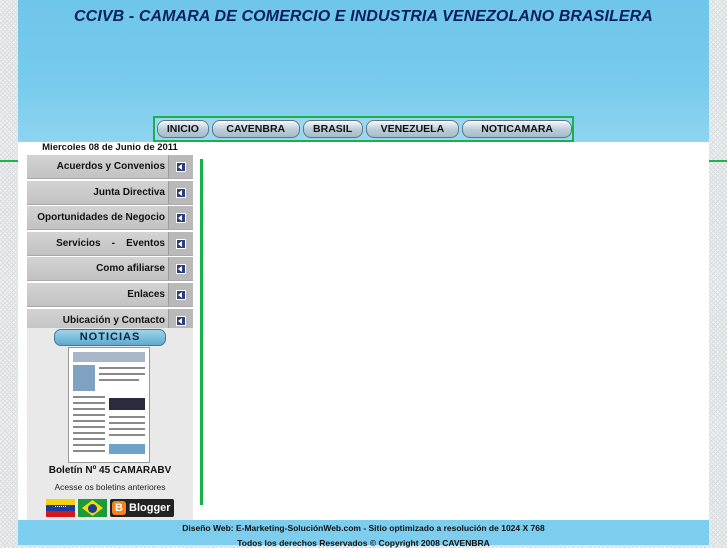  I want to click on venezuela-flag-icon, so click(60, 508).